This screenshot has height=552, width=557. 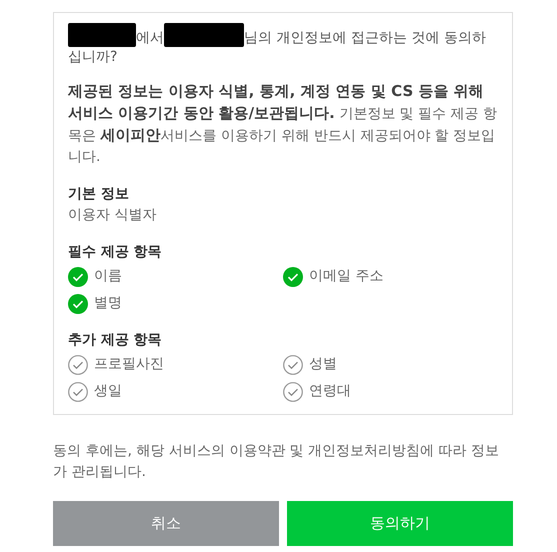 What do you see at coordinates (108, 276) in the screenshot?
I see `item-label: 이름` at bounding box center [108, 276].